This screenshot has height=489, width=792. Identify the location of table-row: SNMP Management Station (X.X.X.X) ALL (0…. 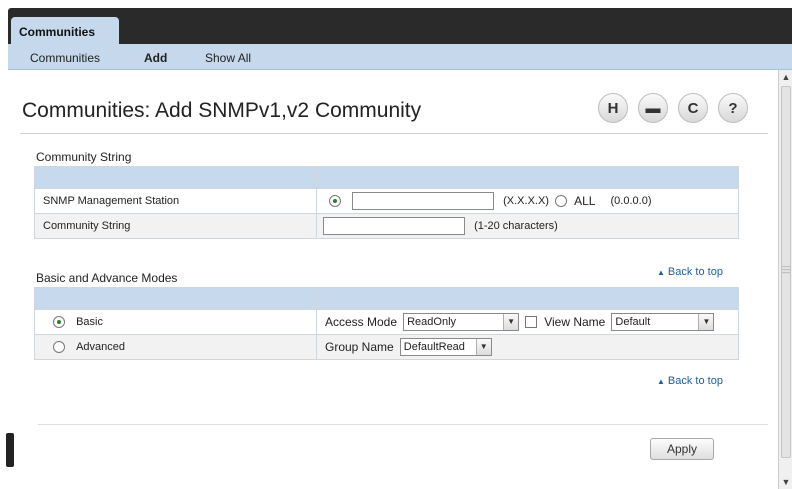
(386, 201).